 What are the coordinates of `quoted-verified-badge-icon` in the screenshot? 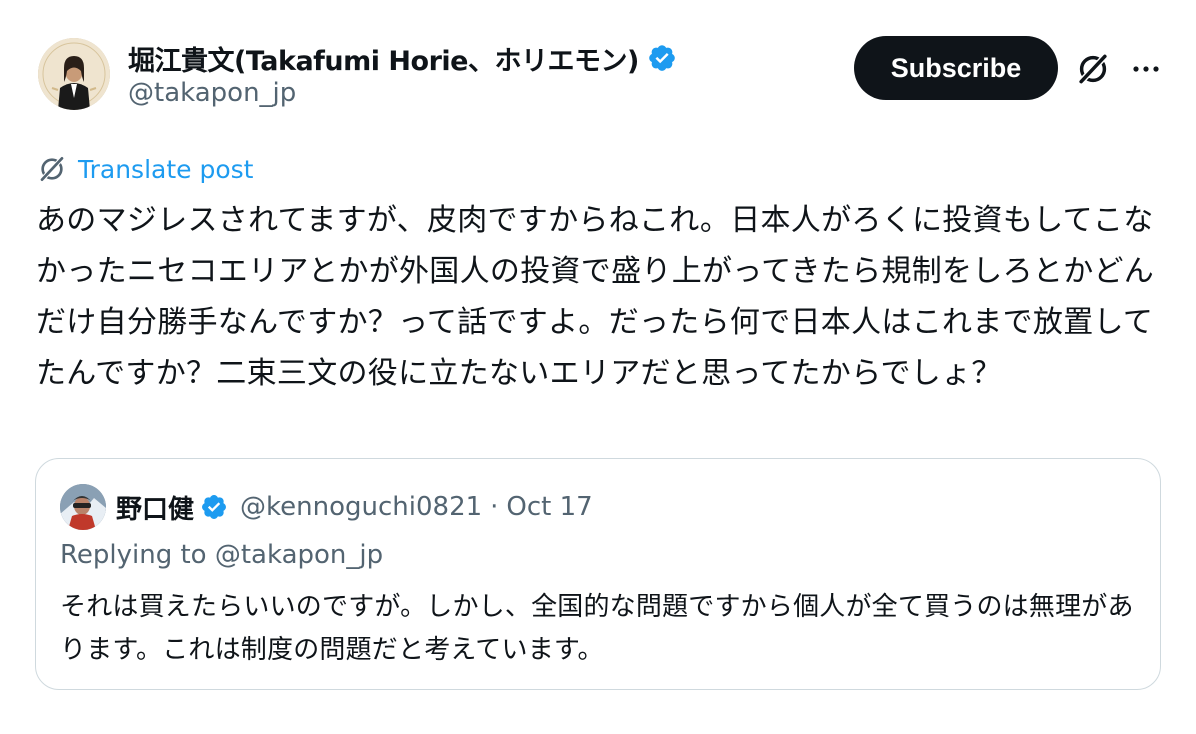 It's located at (214, 507).